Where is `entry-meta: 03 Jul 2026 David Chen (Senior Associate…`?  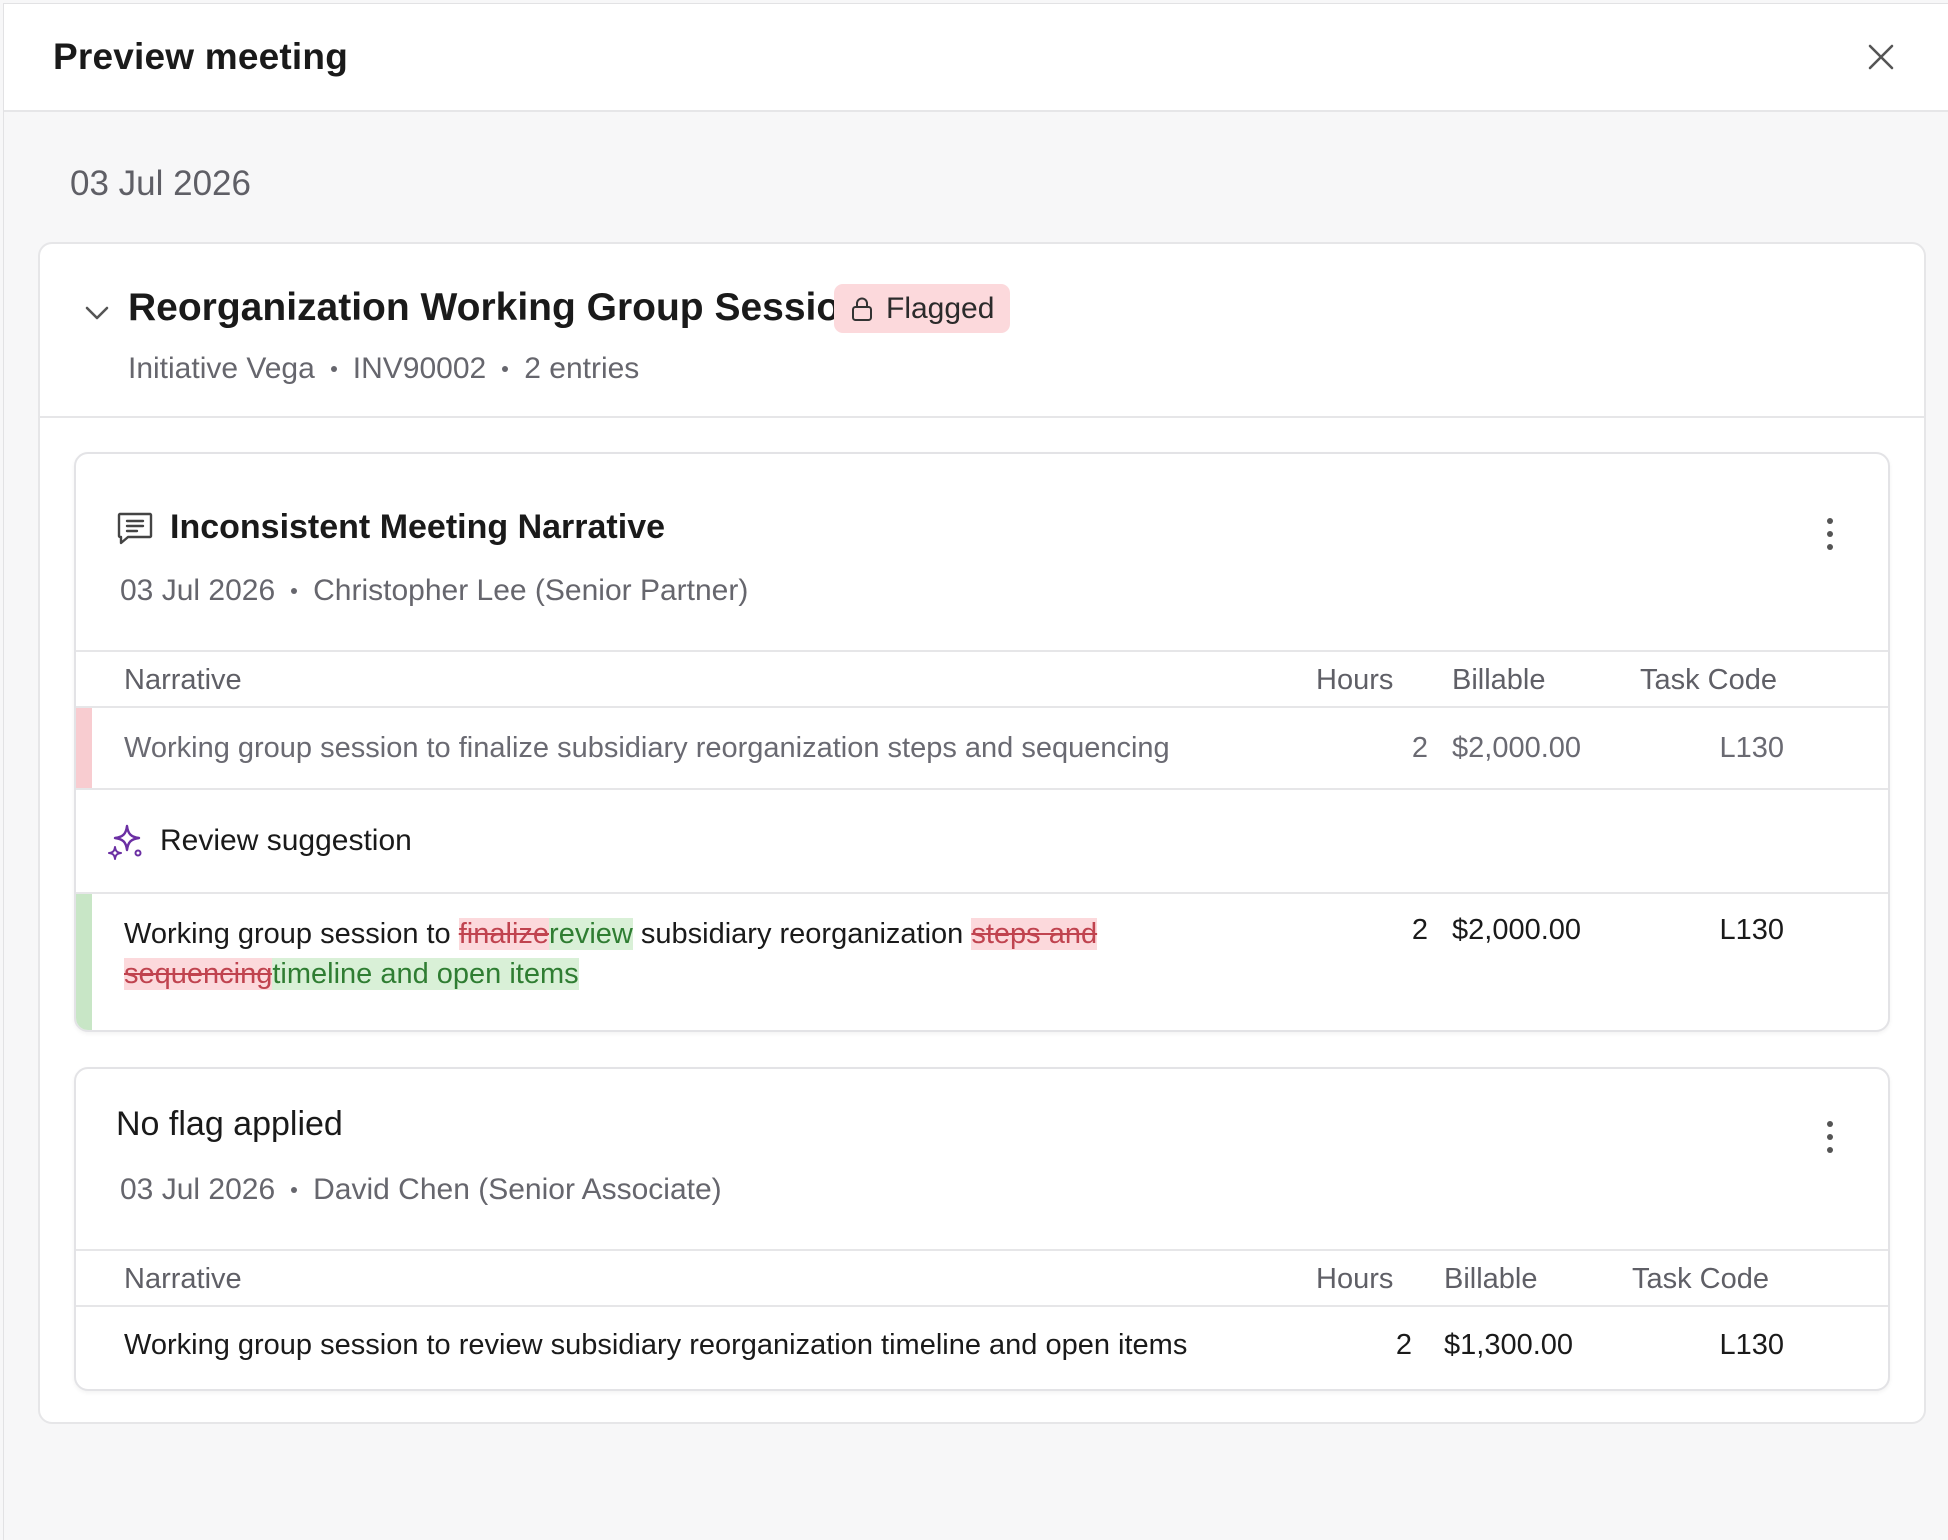
entry-meta: 03 Jul 2026 David Chen (Senior Associate… is located at coordinates (421, 1190).